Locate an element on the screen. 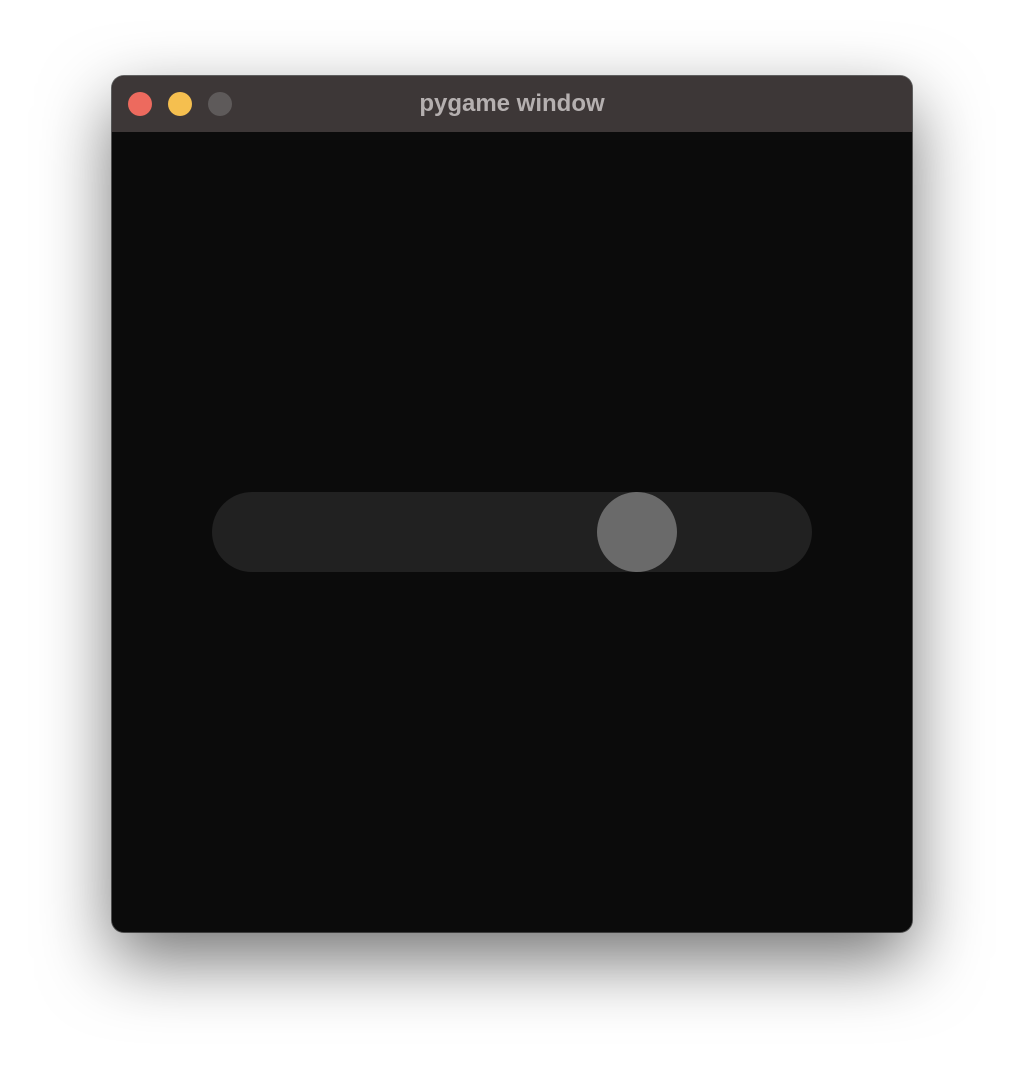  slider-track is located at coordinates (512, 532).